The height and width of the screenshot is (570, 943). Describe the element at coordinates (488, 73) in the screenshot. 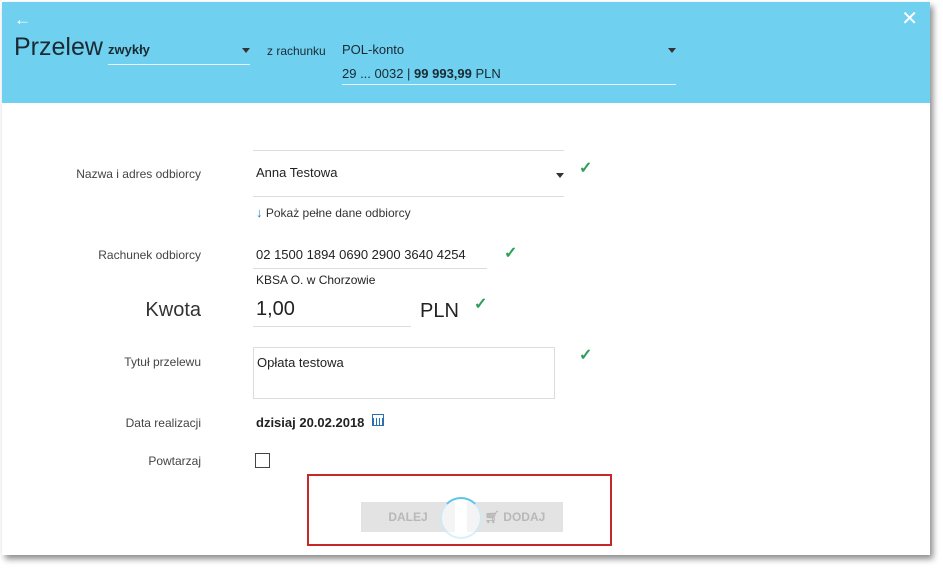

I see `account-currency: PLN` at that location.